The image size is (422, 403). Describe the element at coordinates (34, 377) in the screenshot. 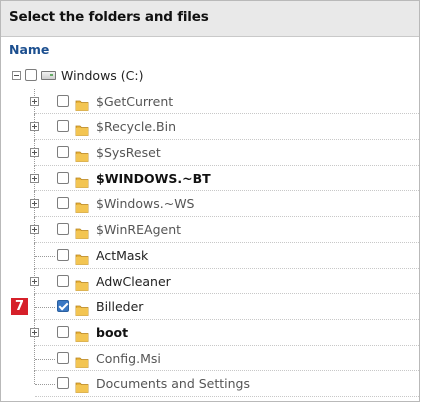

I see `tree-guide-line` at that location.